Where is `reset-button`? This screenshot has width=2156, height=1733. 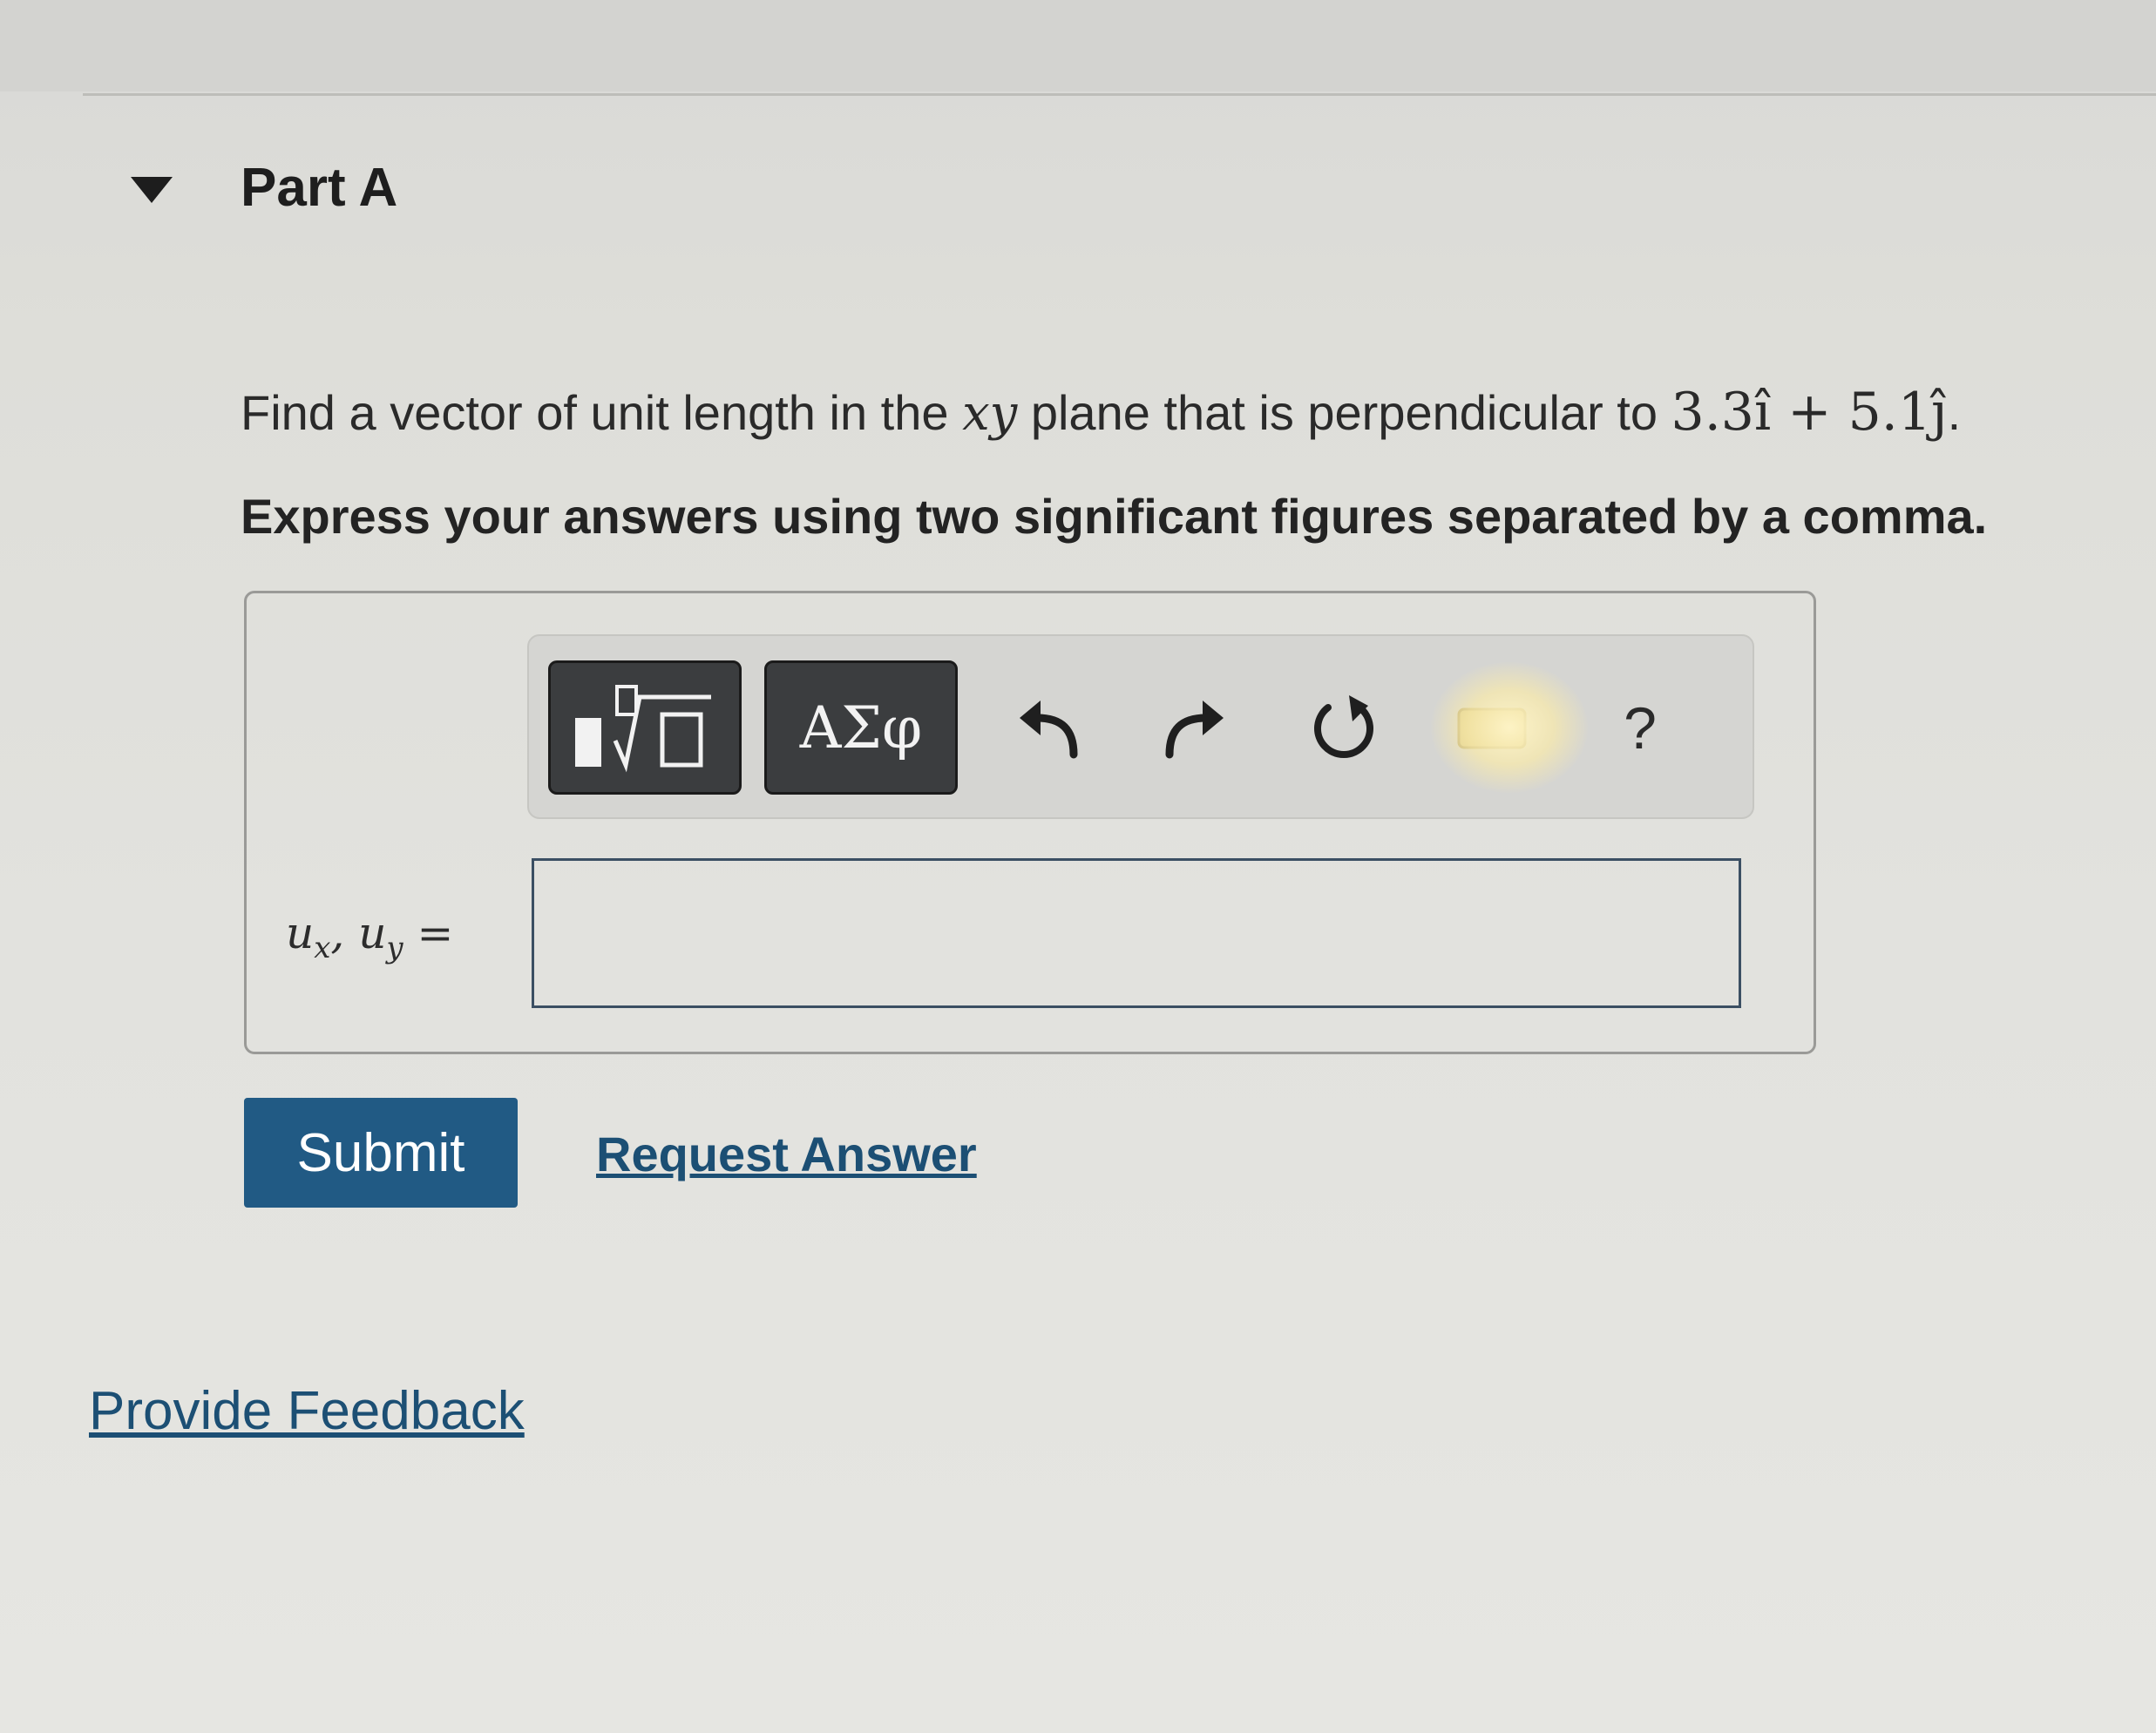
reset-button is located at coordinates (1344, 728).